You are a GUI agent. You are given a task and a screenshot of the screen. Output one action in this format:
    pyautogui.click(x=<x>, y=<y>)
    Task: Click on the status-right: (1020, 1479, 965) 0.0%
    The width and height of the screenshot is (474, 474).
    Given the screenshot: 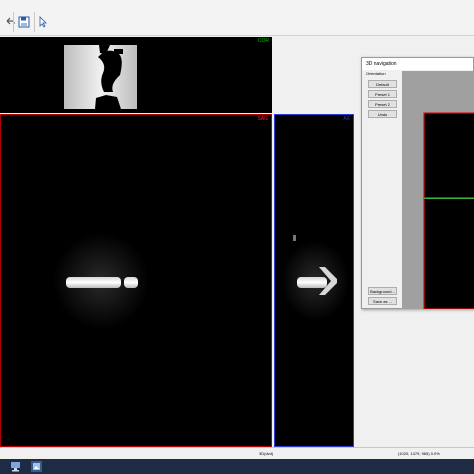 What is the action you would take?
    pyautogui.click(x=419, y=453)
    